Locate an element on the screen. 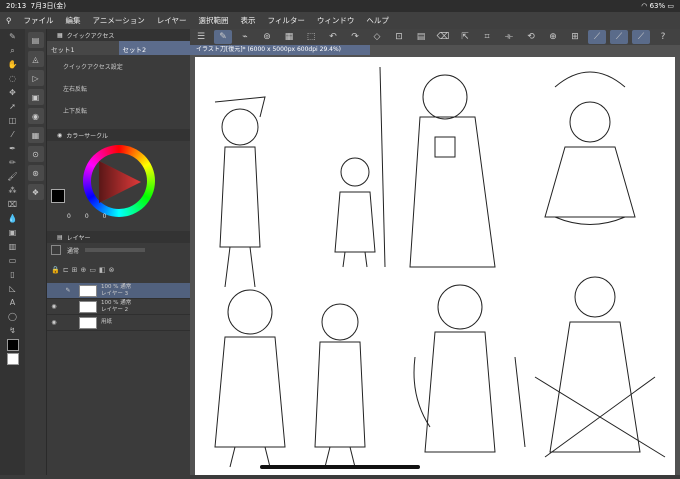  zoom-icon: ⊕ is located at coordinates (553, 37).